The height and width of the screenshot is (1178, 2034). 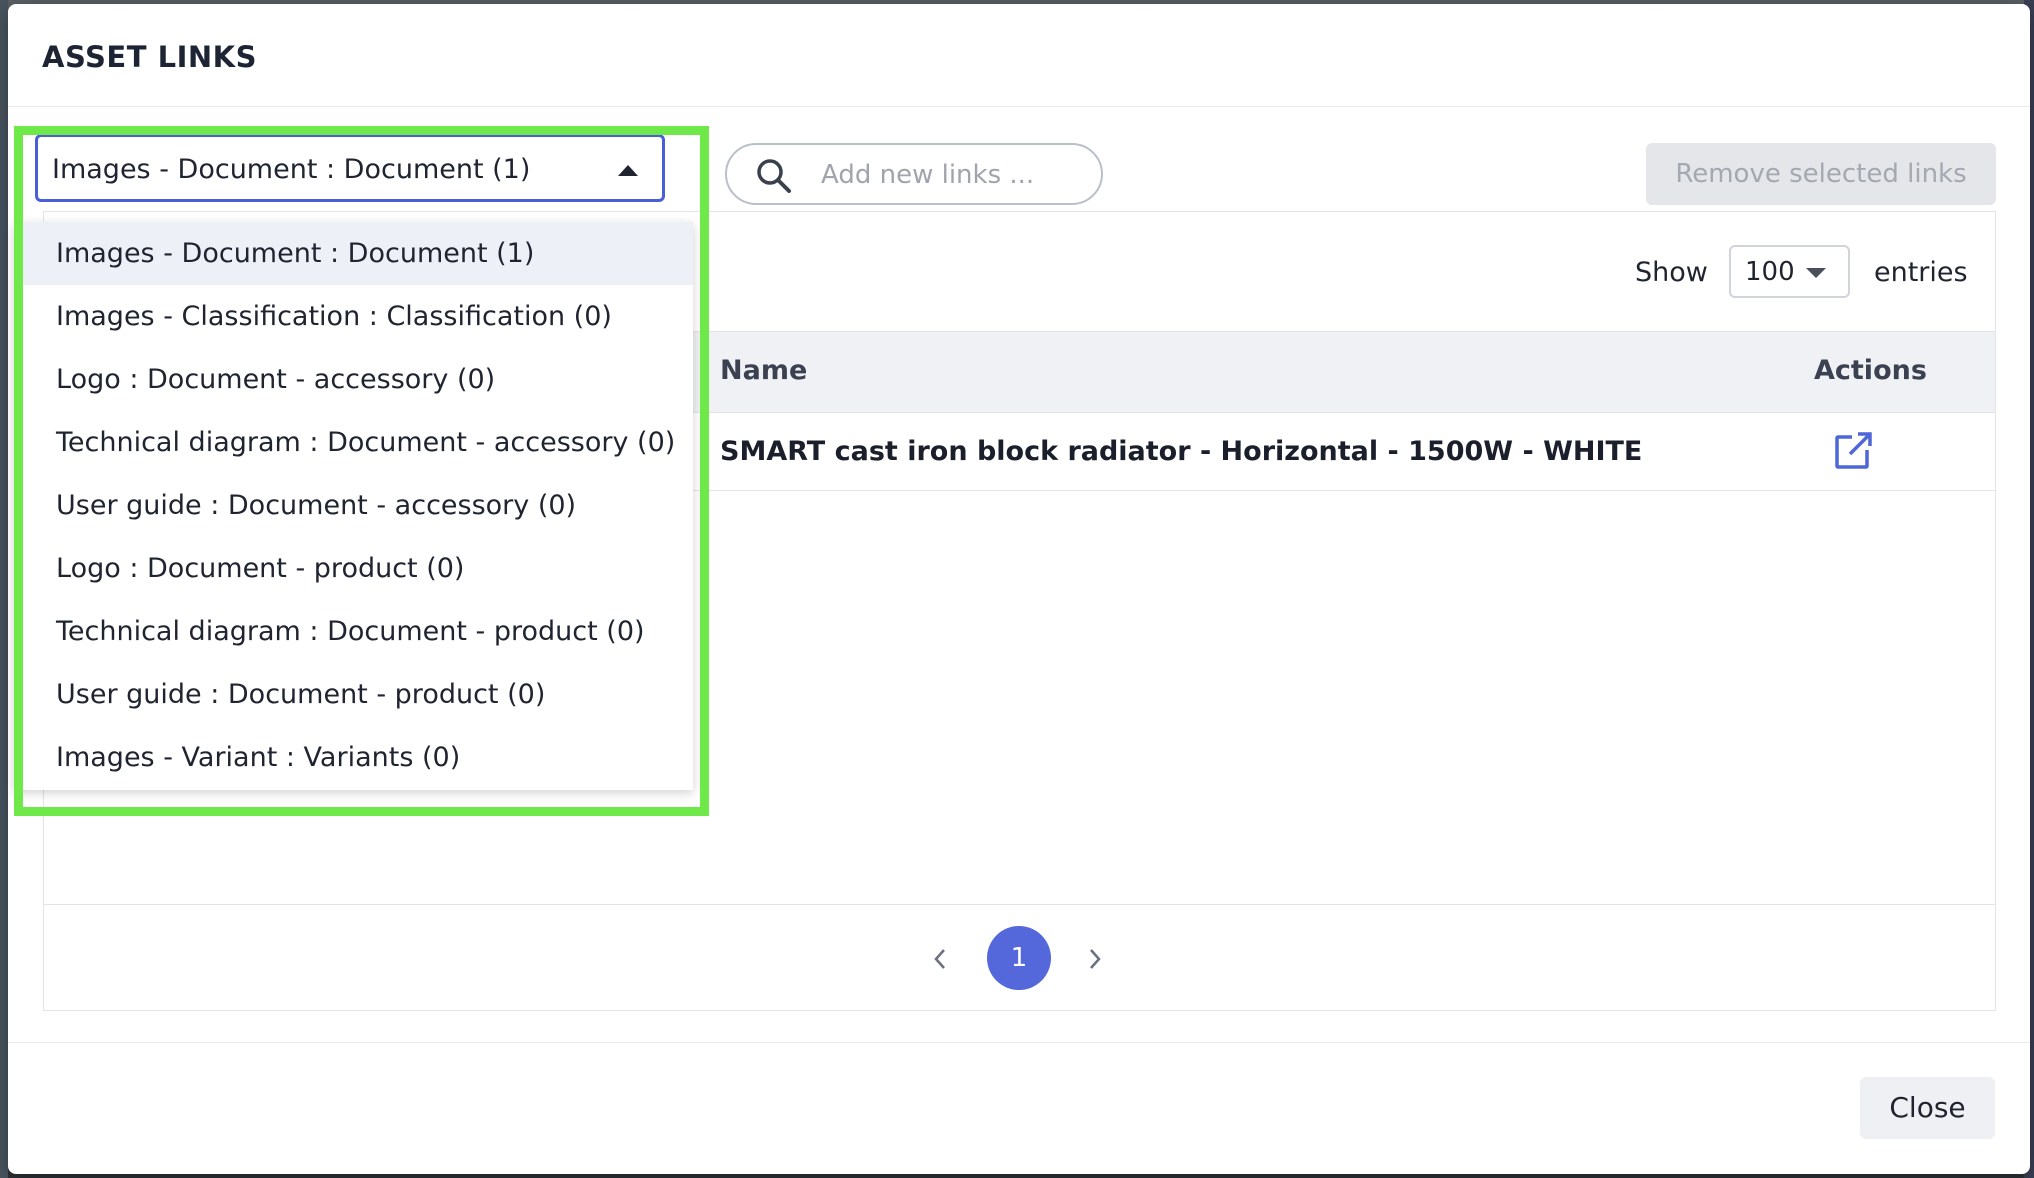 What do you see at coordinates (763, 370) in the screenshot?
I see `column-header-name: Name` at bounding box center [763, 370].